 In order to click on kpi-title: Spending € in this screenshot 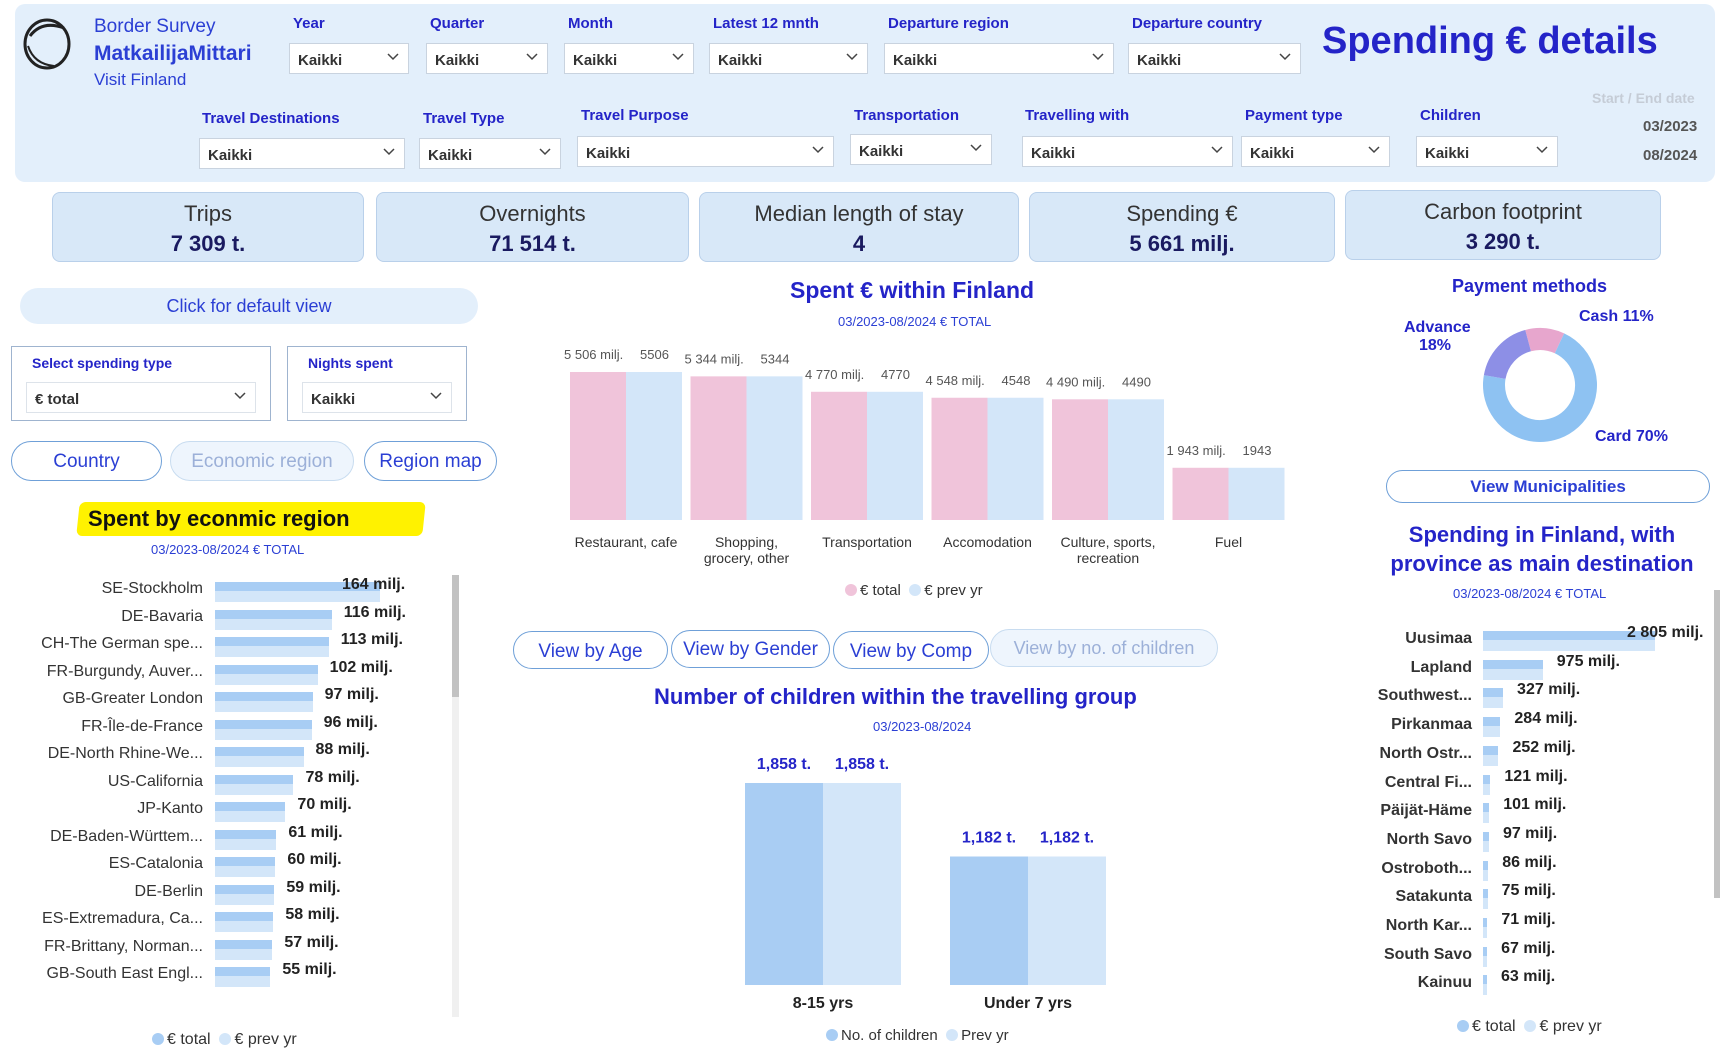, I will do `click(1182, 213)`.